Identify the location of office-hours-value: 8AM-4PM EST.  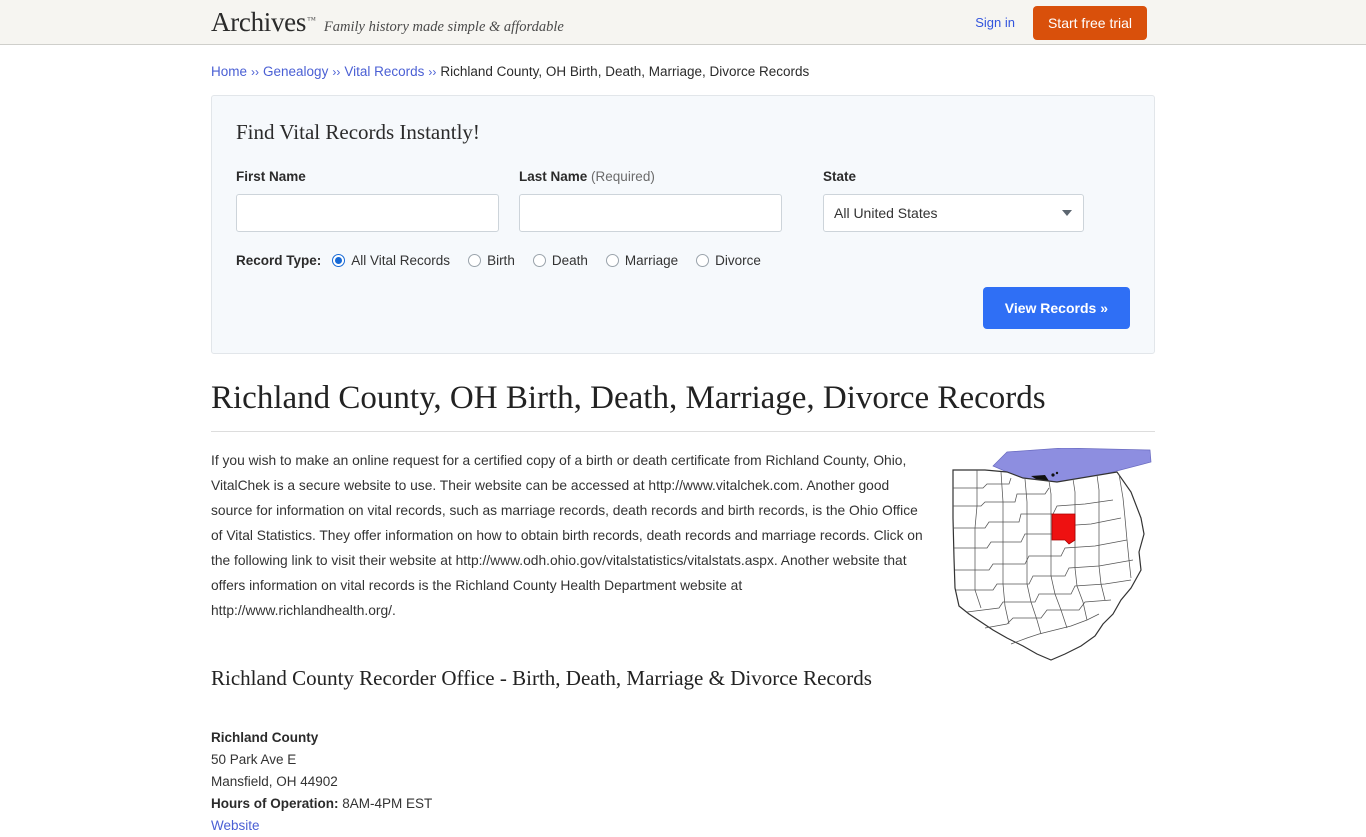
(387, 803).